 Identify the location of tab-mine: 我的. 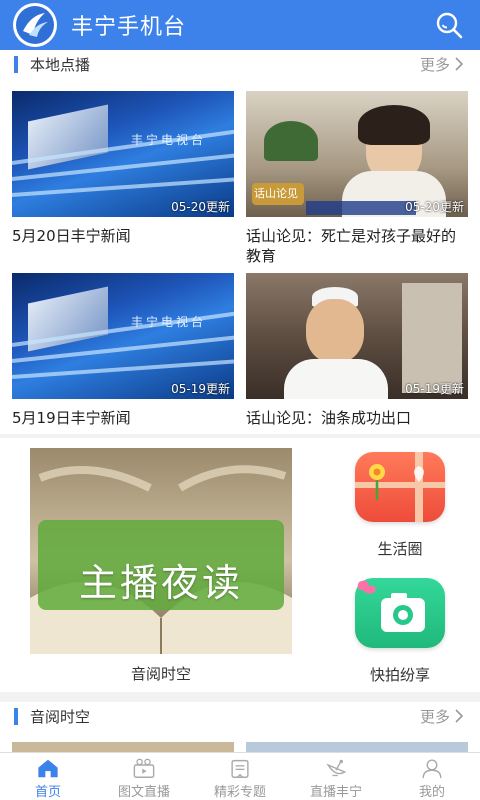
(432, 776).